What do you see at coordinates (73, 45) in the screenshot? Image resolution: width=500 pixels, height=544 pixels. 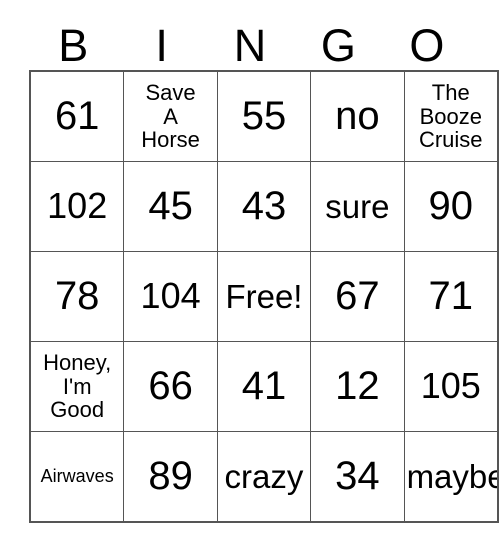 I see `bingo-header-letter-b: B` at bounding box center [73, 45].